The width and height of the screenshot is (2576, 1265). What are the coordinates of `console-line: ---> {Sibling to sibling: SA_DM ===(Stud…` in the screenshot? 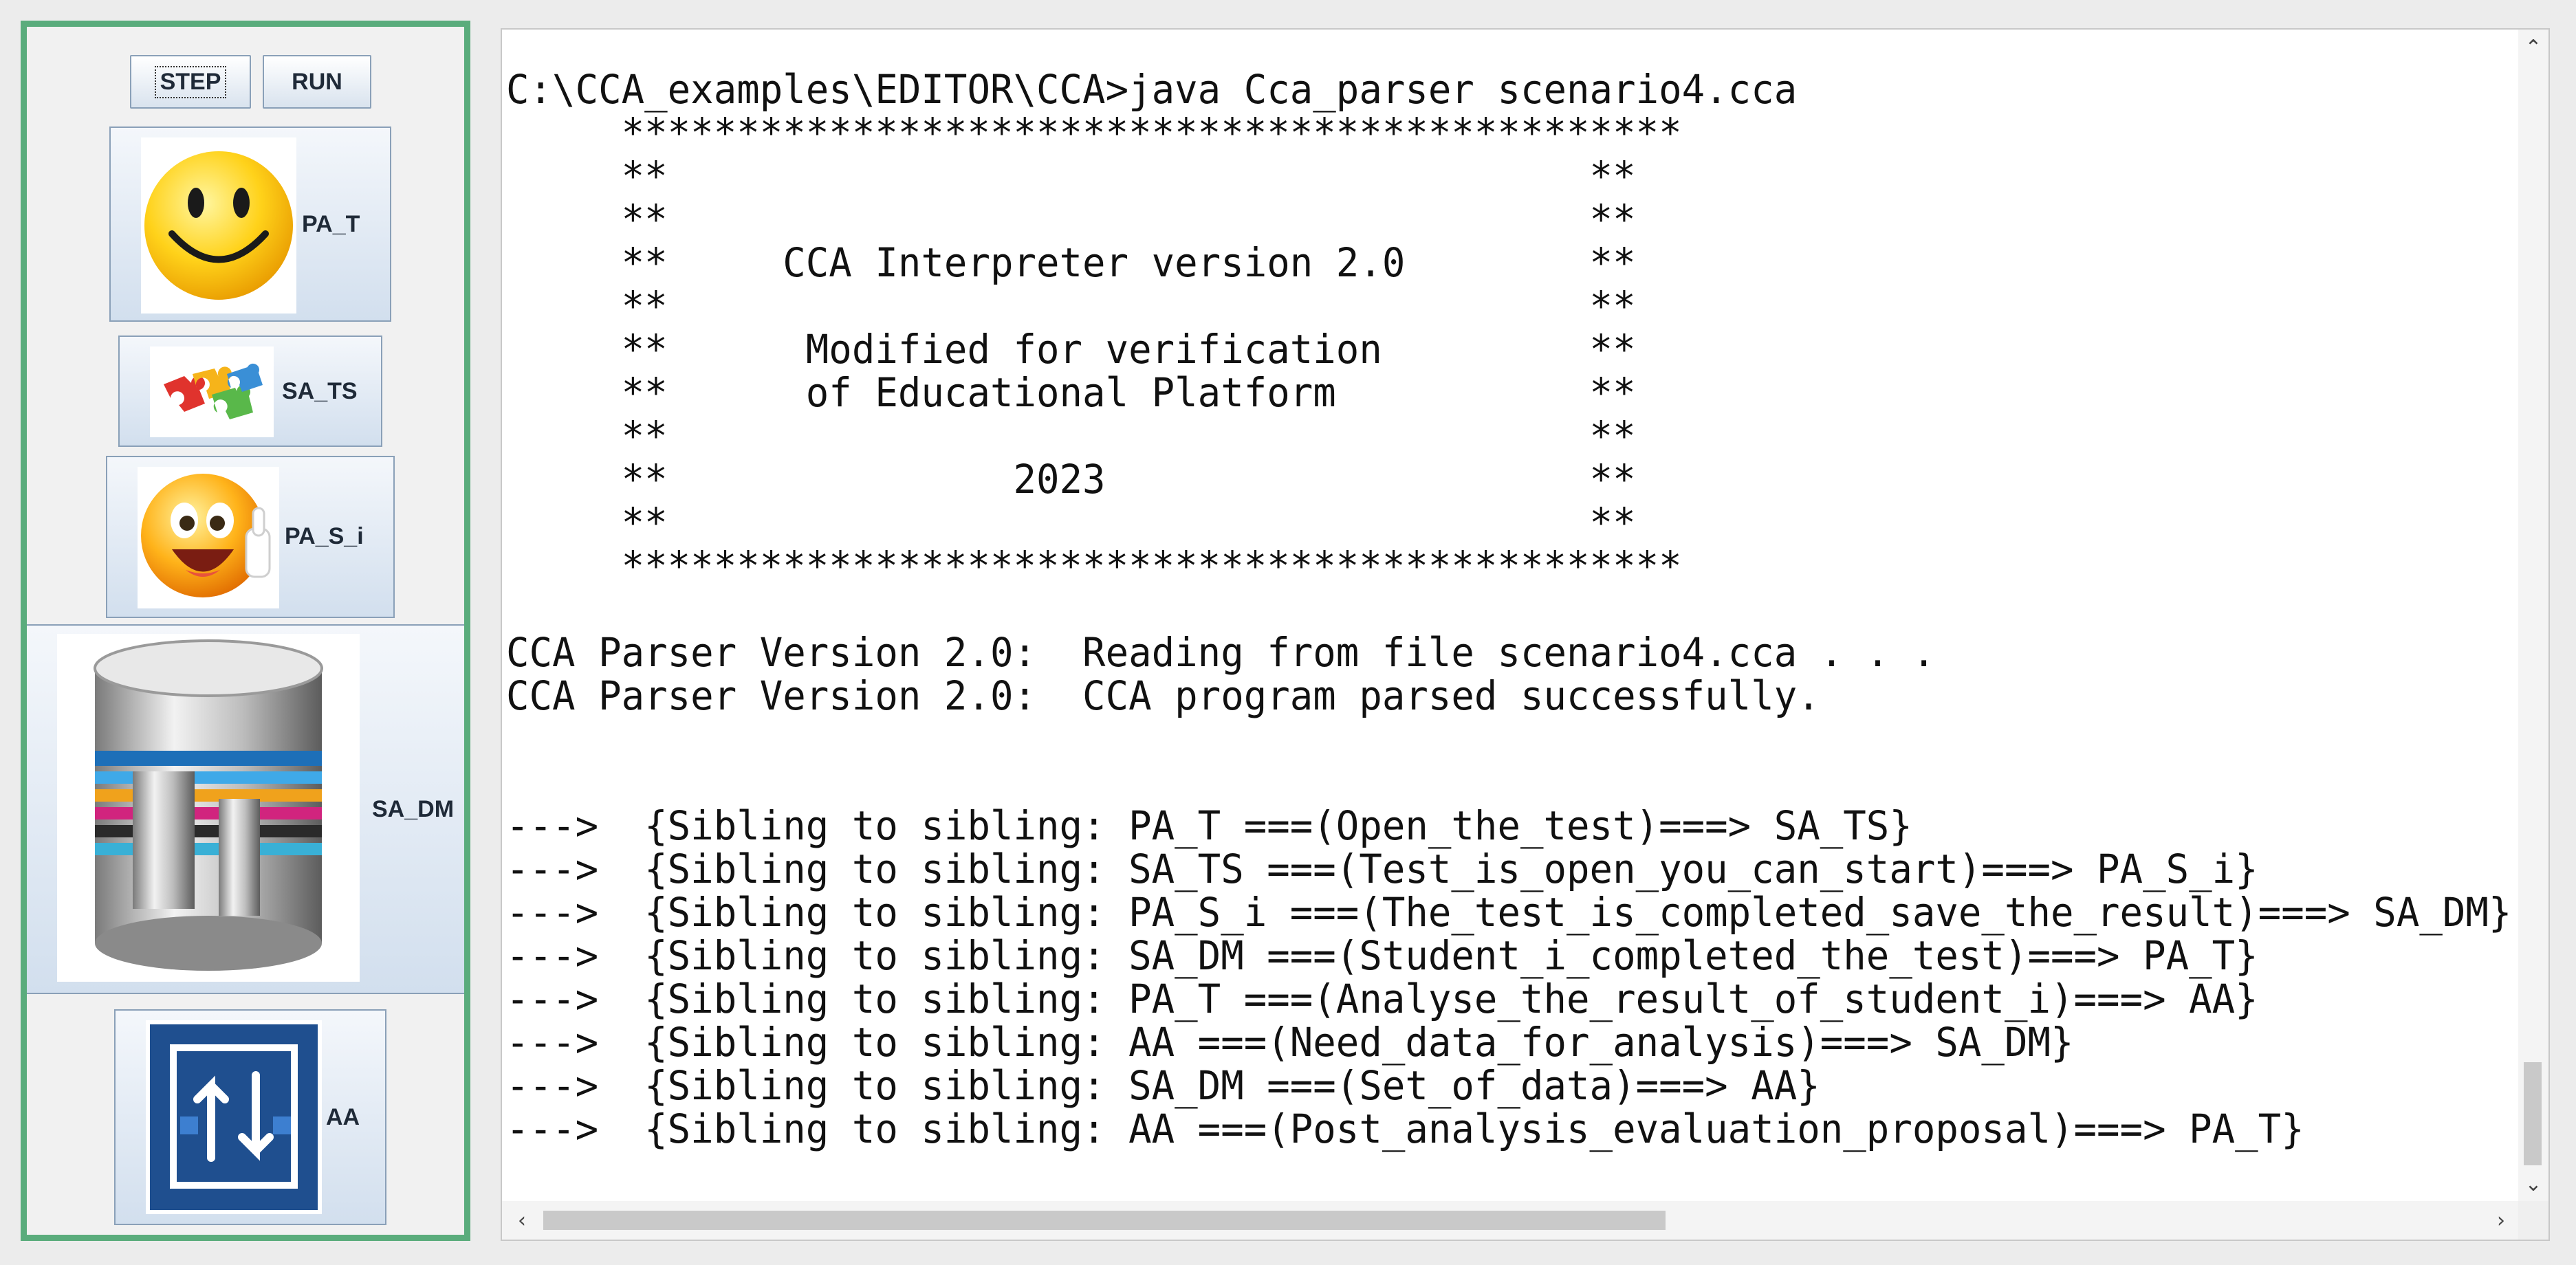 It's located at (1382, 955).